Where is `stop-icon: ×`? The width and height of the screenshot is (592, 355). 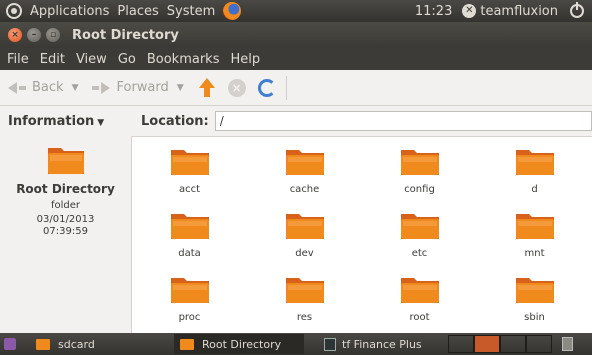
stop-icon: × is located at coordinates (236, 87).